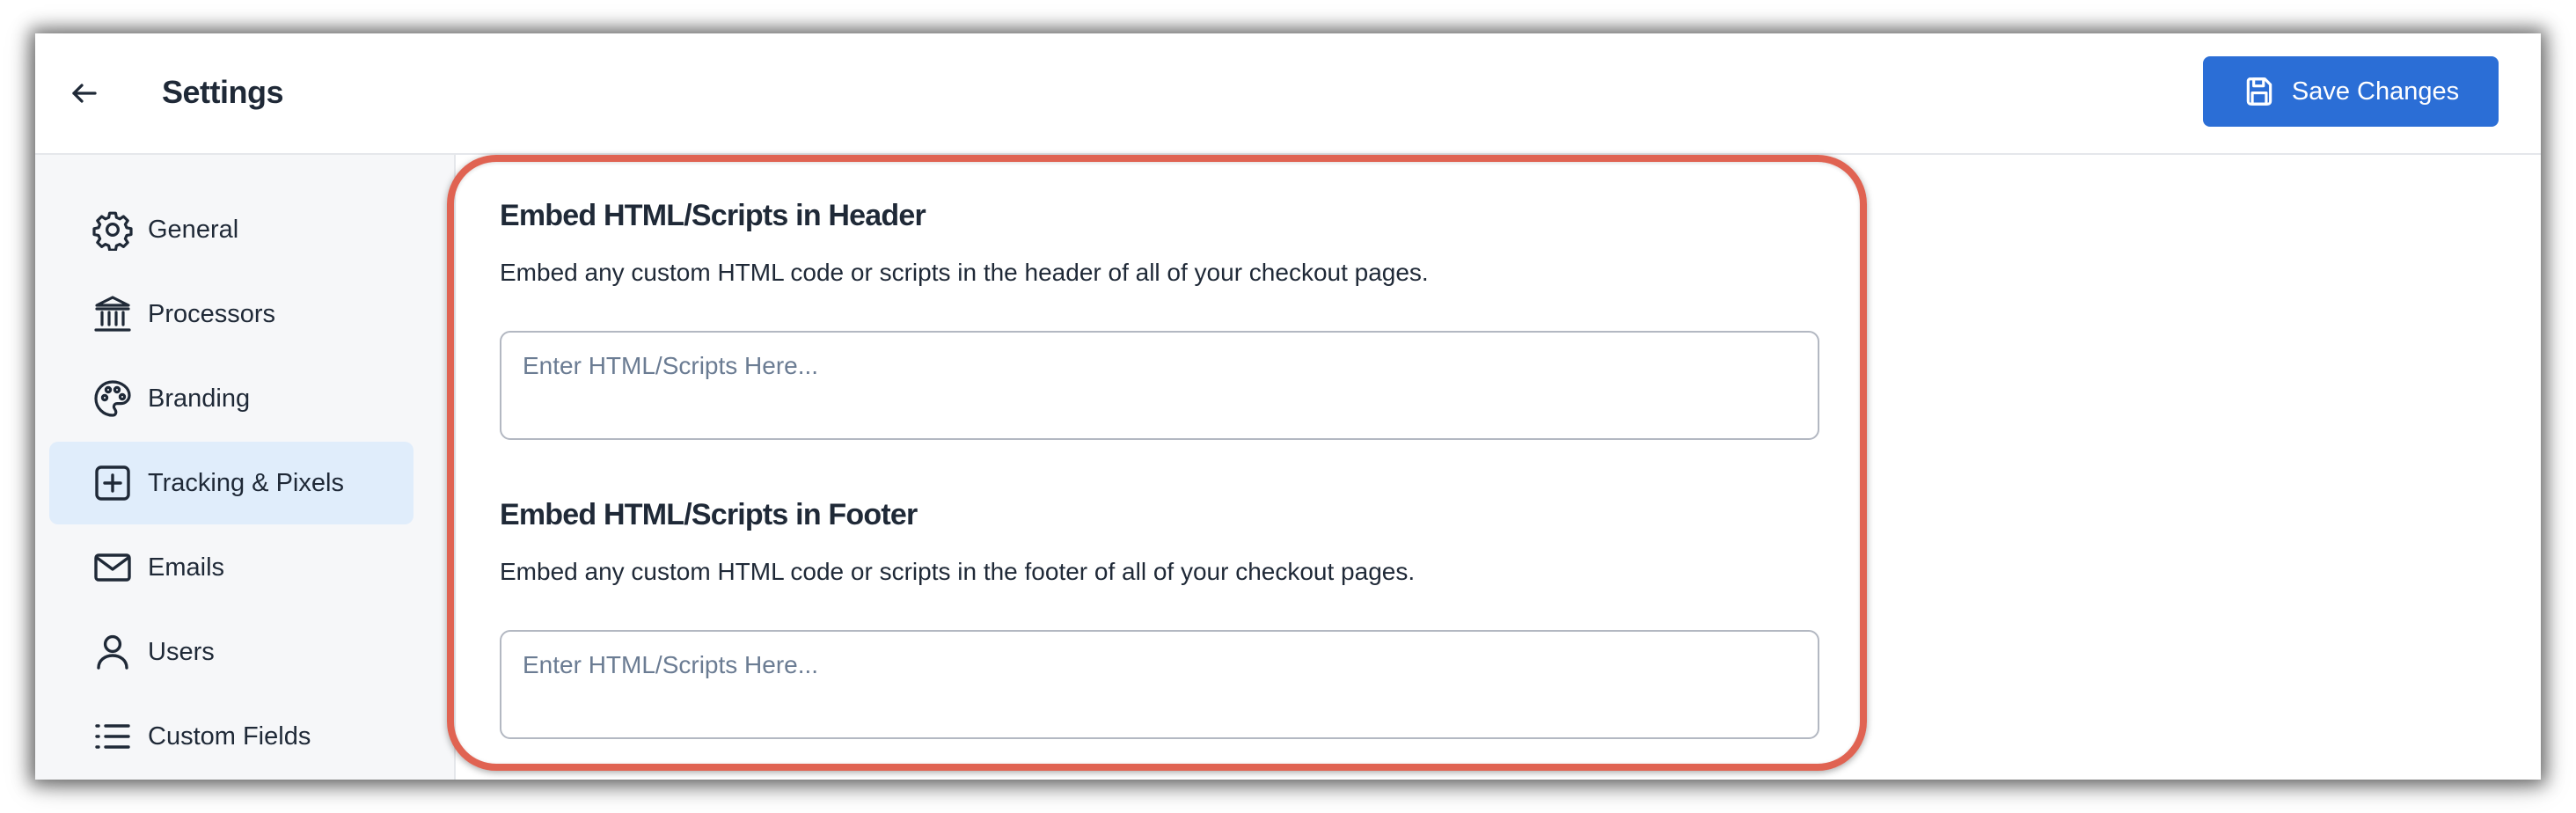 The height and width of the screenshot is (813, 2576). I want to click on save-changes-button: Save Changes, so click(2351, 91).